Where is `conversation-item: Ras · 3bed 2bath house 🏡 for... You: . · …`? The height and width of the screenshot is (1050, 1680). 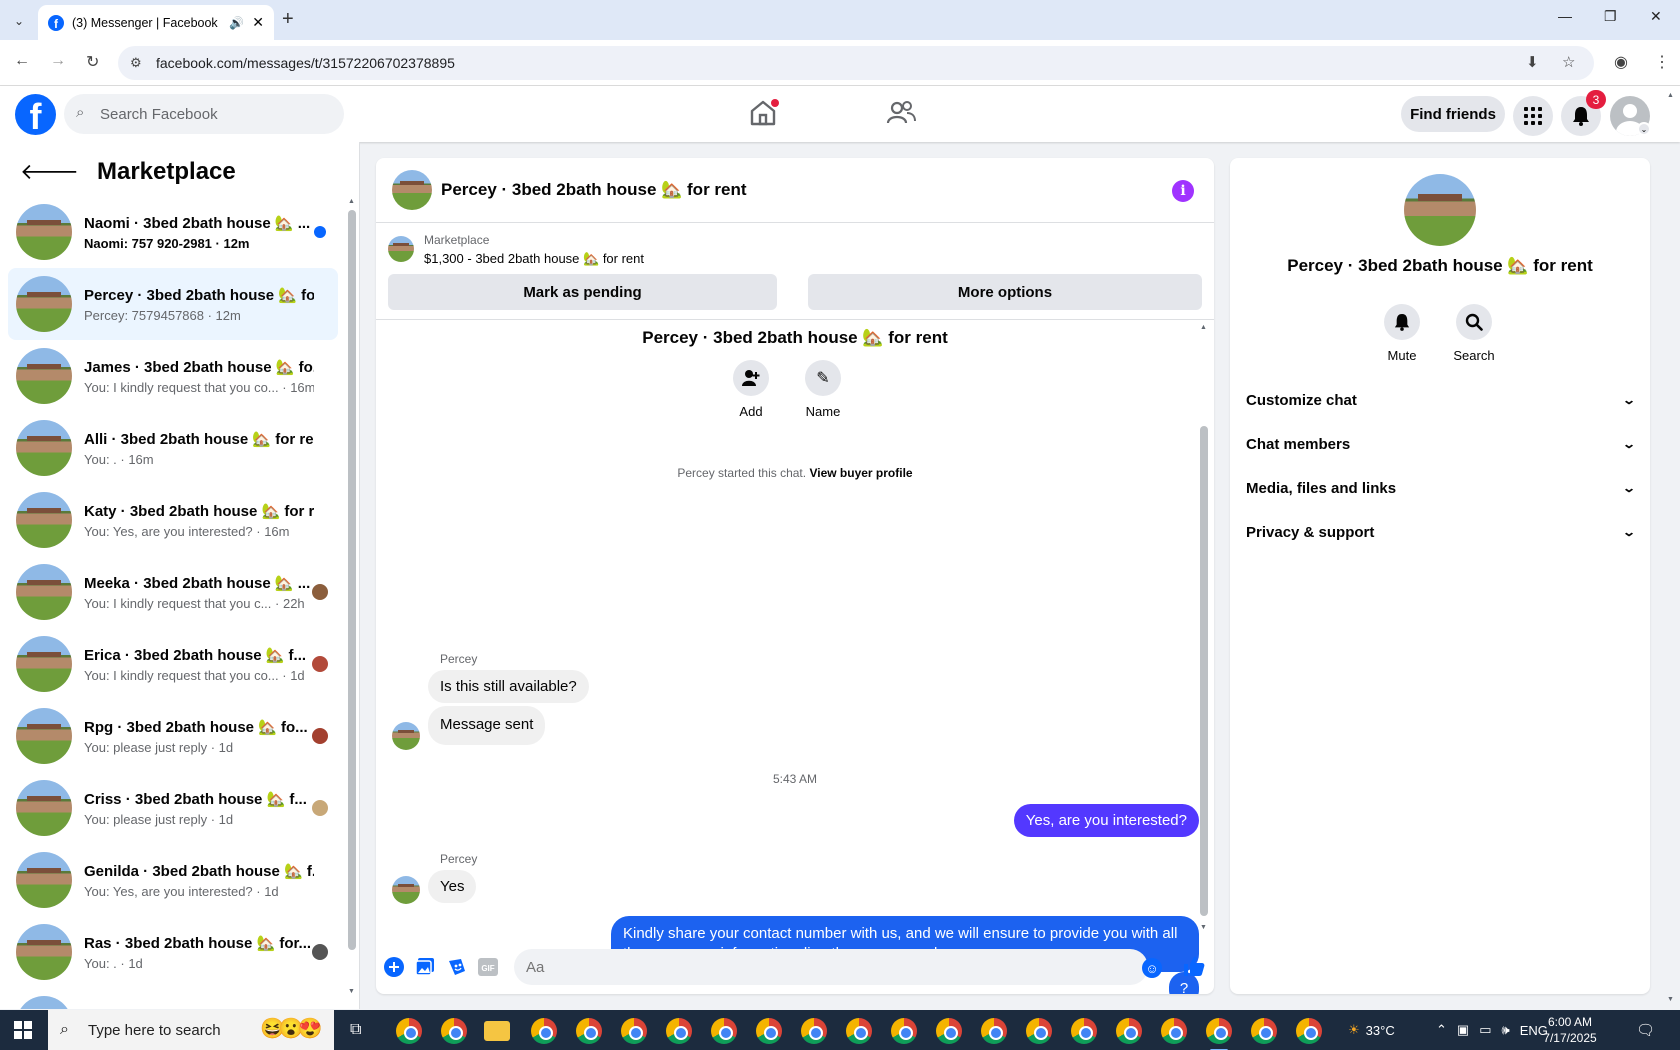
conversation-item: Ras · 3bed 2bath house 🏡 for... You: . · … is located at coordinates (173, 952).